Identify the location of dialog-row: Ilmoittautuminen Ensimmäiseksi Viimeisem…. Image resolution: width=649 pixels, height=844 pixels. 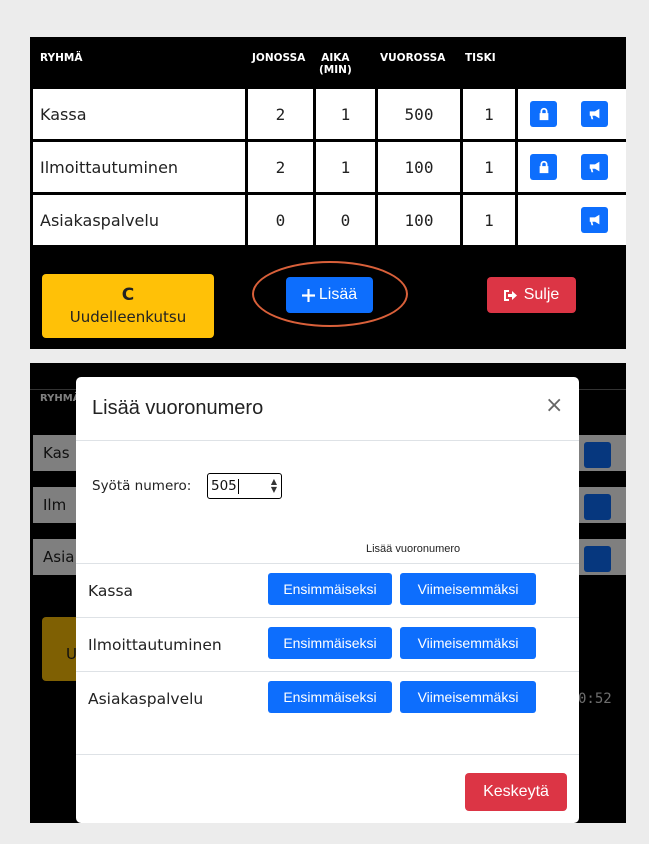
(327, 644).